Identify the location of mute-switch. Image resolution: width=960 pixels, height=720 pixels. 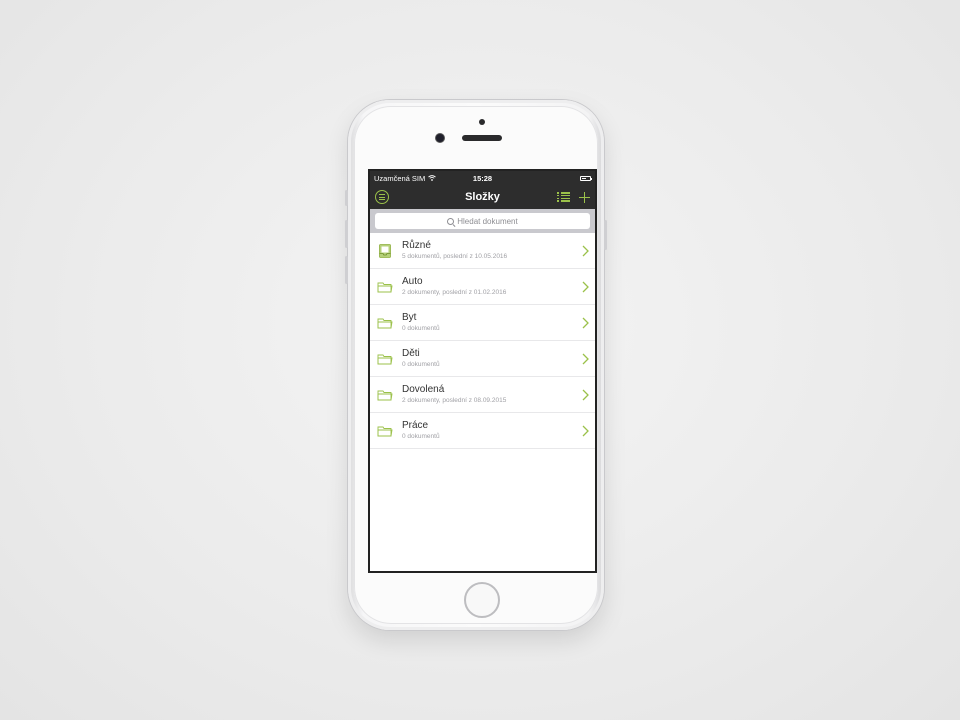
(346, 198).